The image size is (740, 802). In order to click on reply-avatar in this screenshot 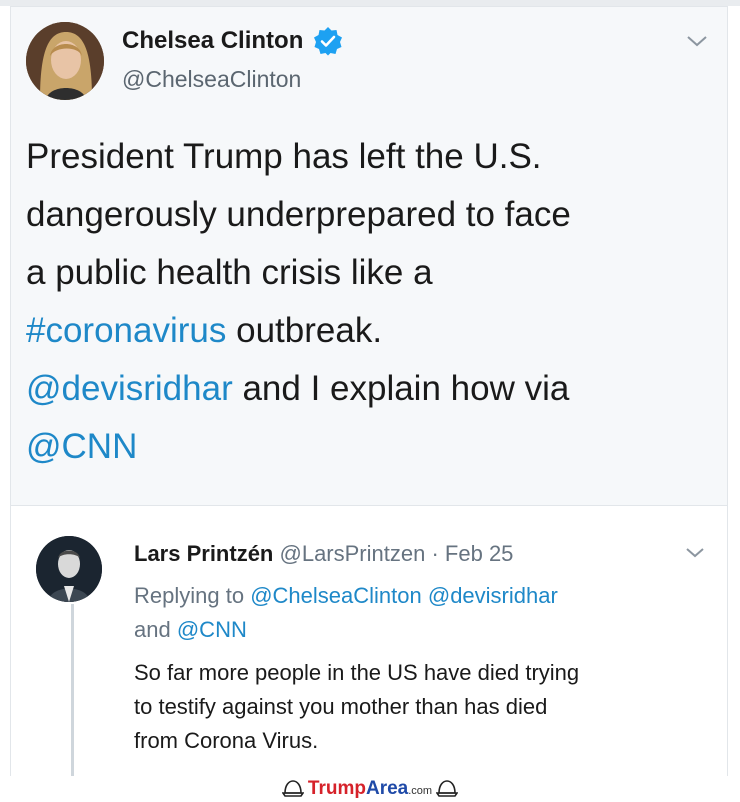, I will do `click(69, 569)`.